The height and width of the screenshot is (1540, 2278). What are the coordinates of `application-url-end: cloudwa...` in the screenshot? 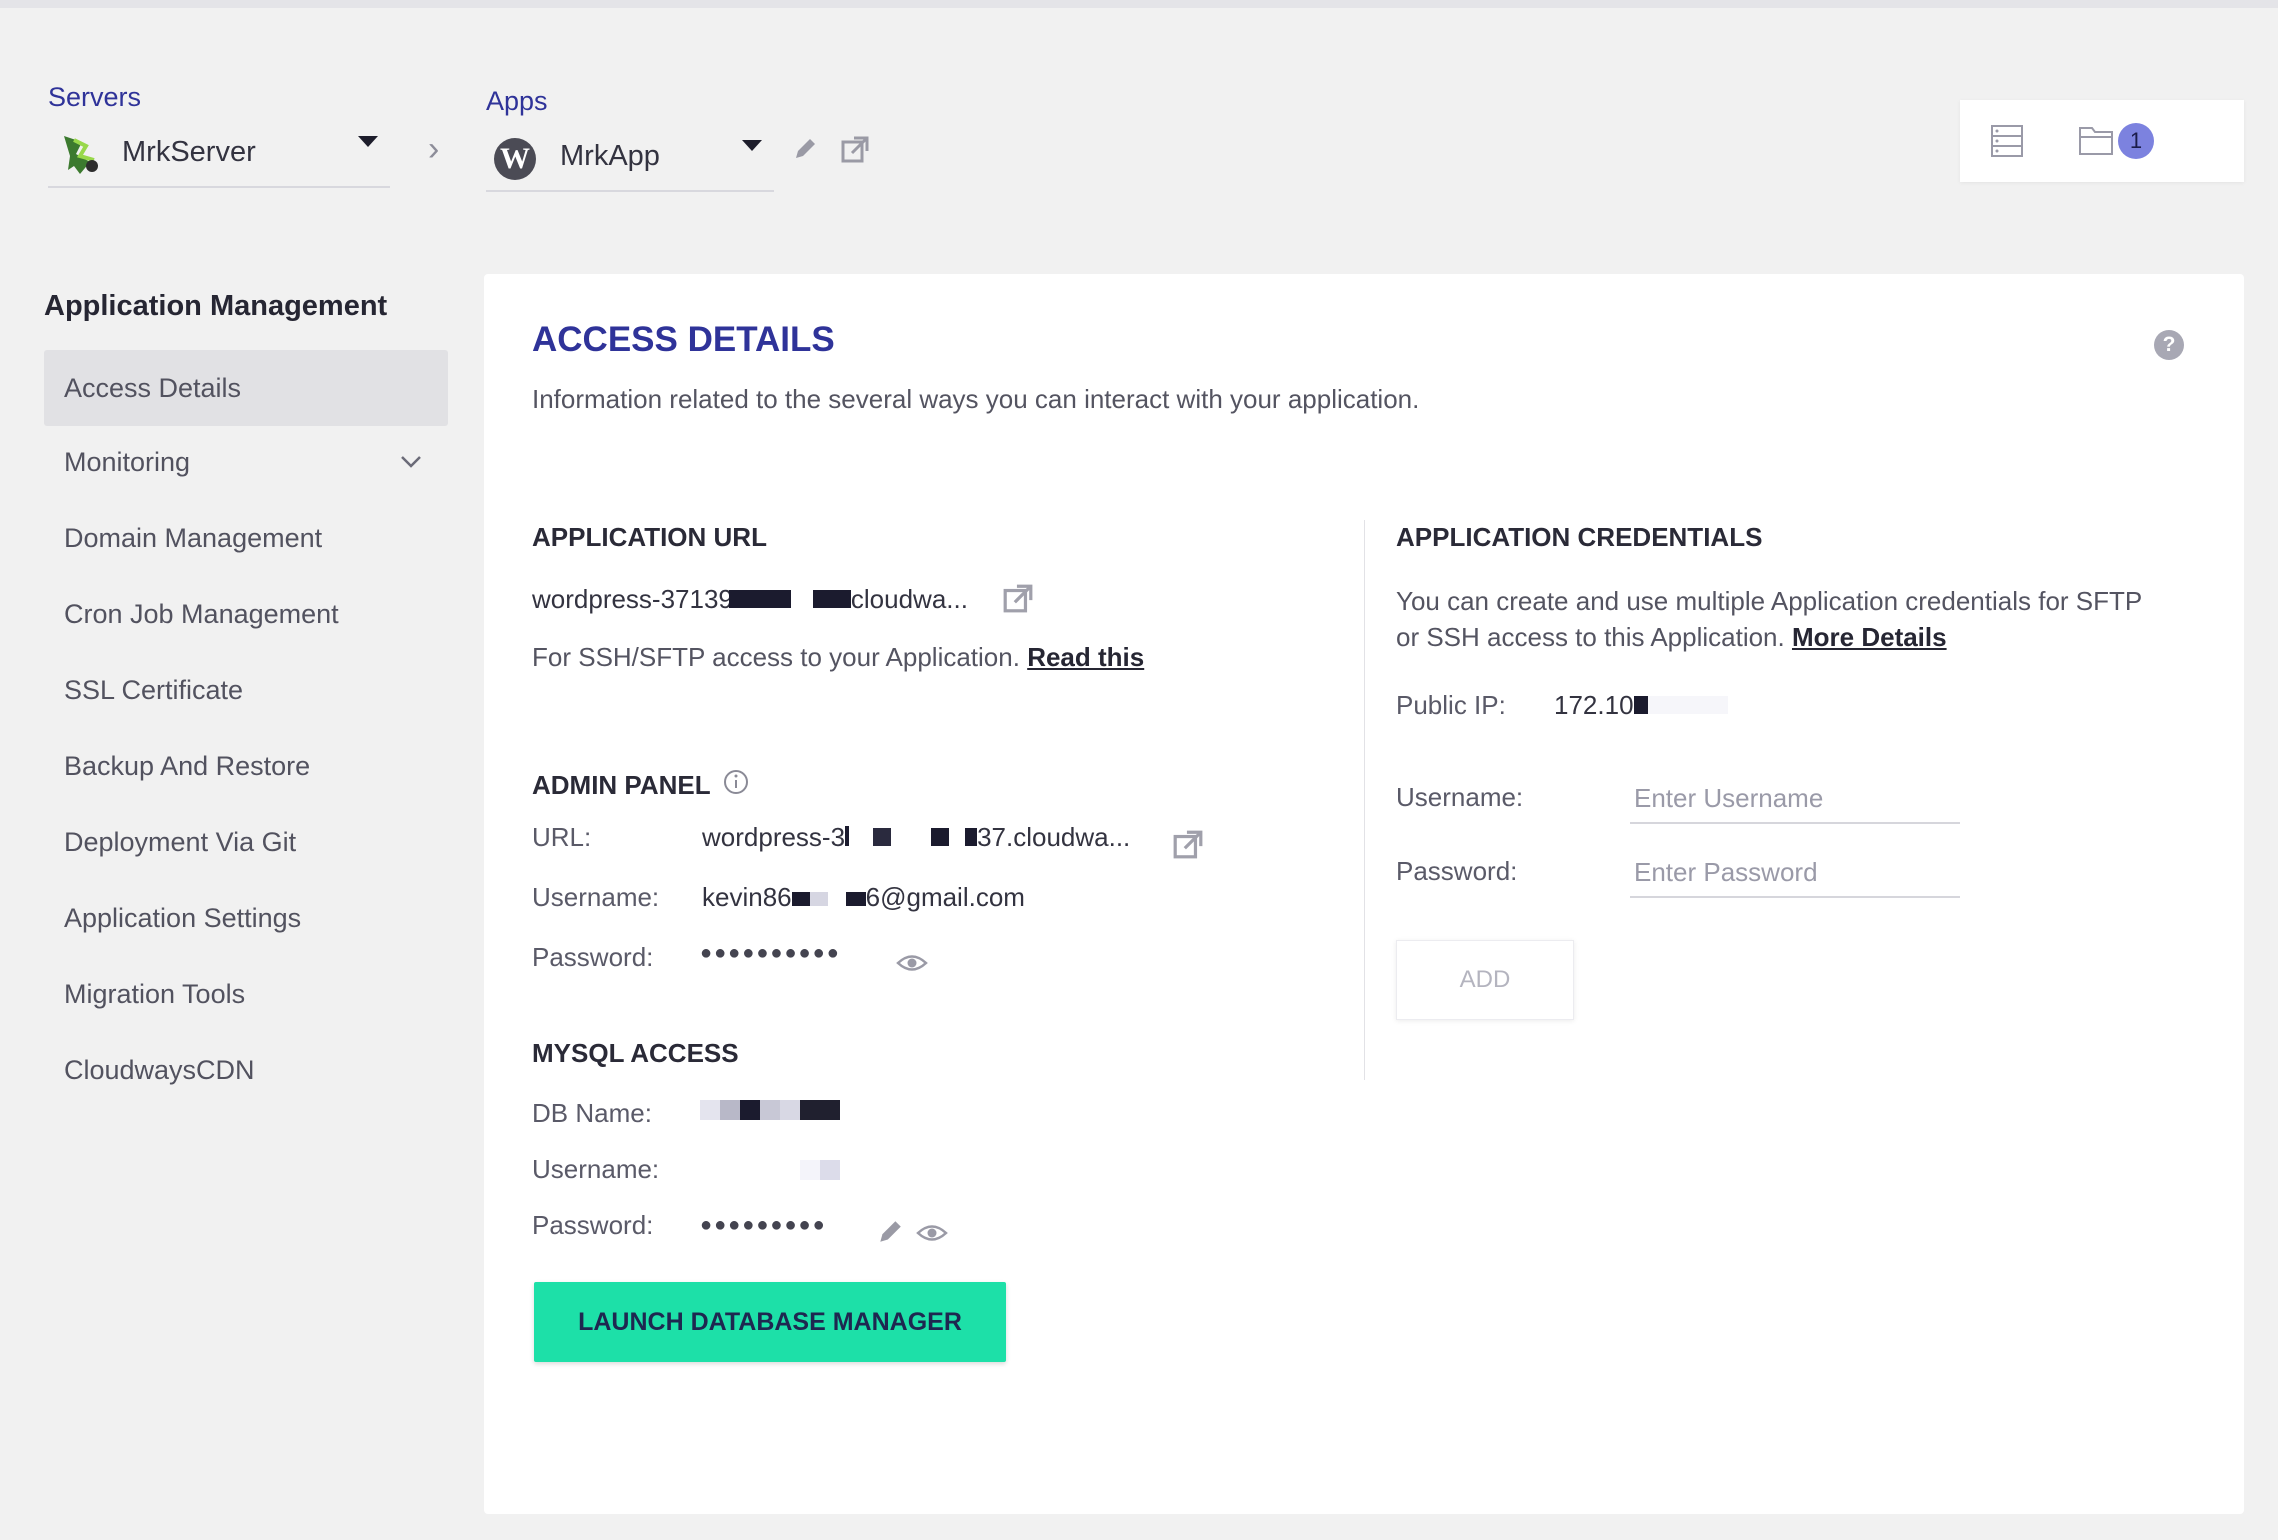 It's located at (909, 599).